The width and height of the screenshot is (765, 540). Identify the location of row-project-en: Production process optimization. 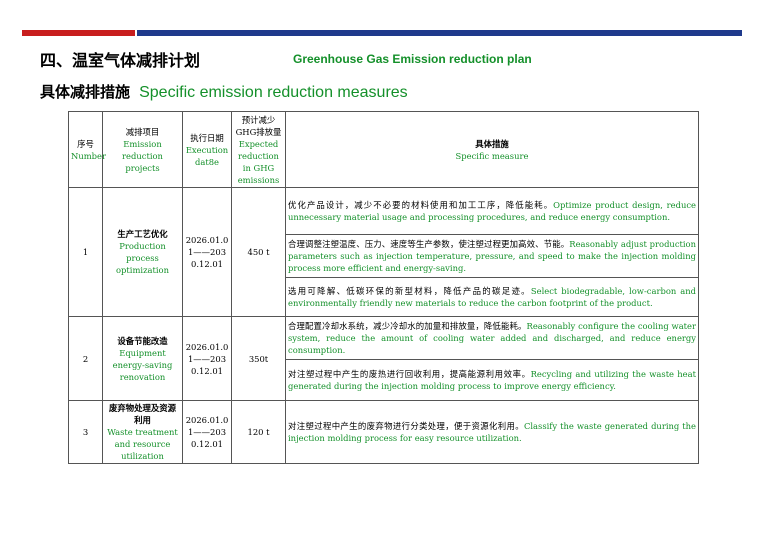
(142, 258).